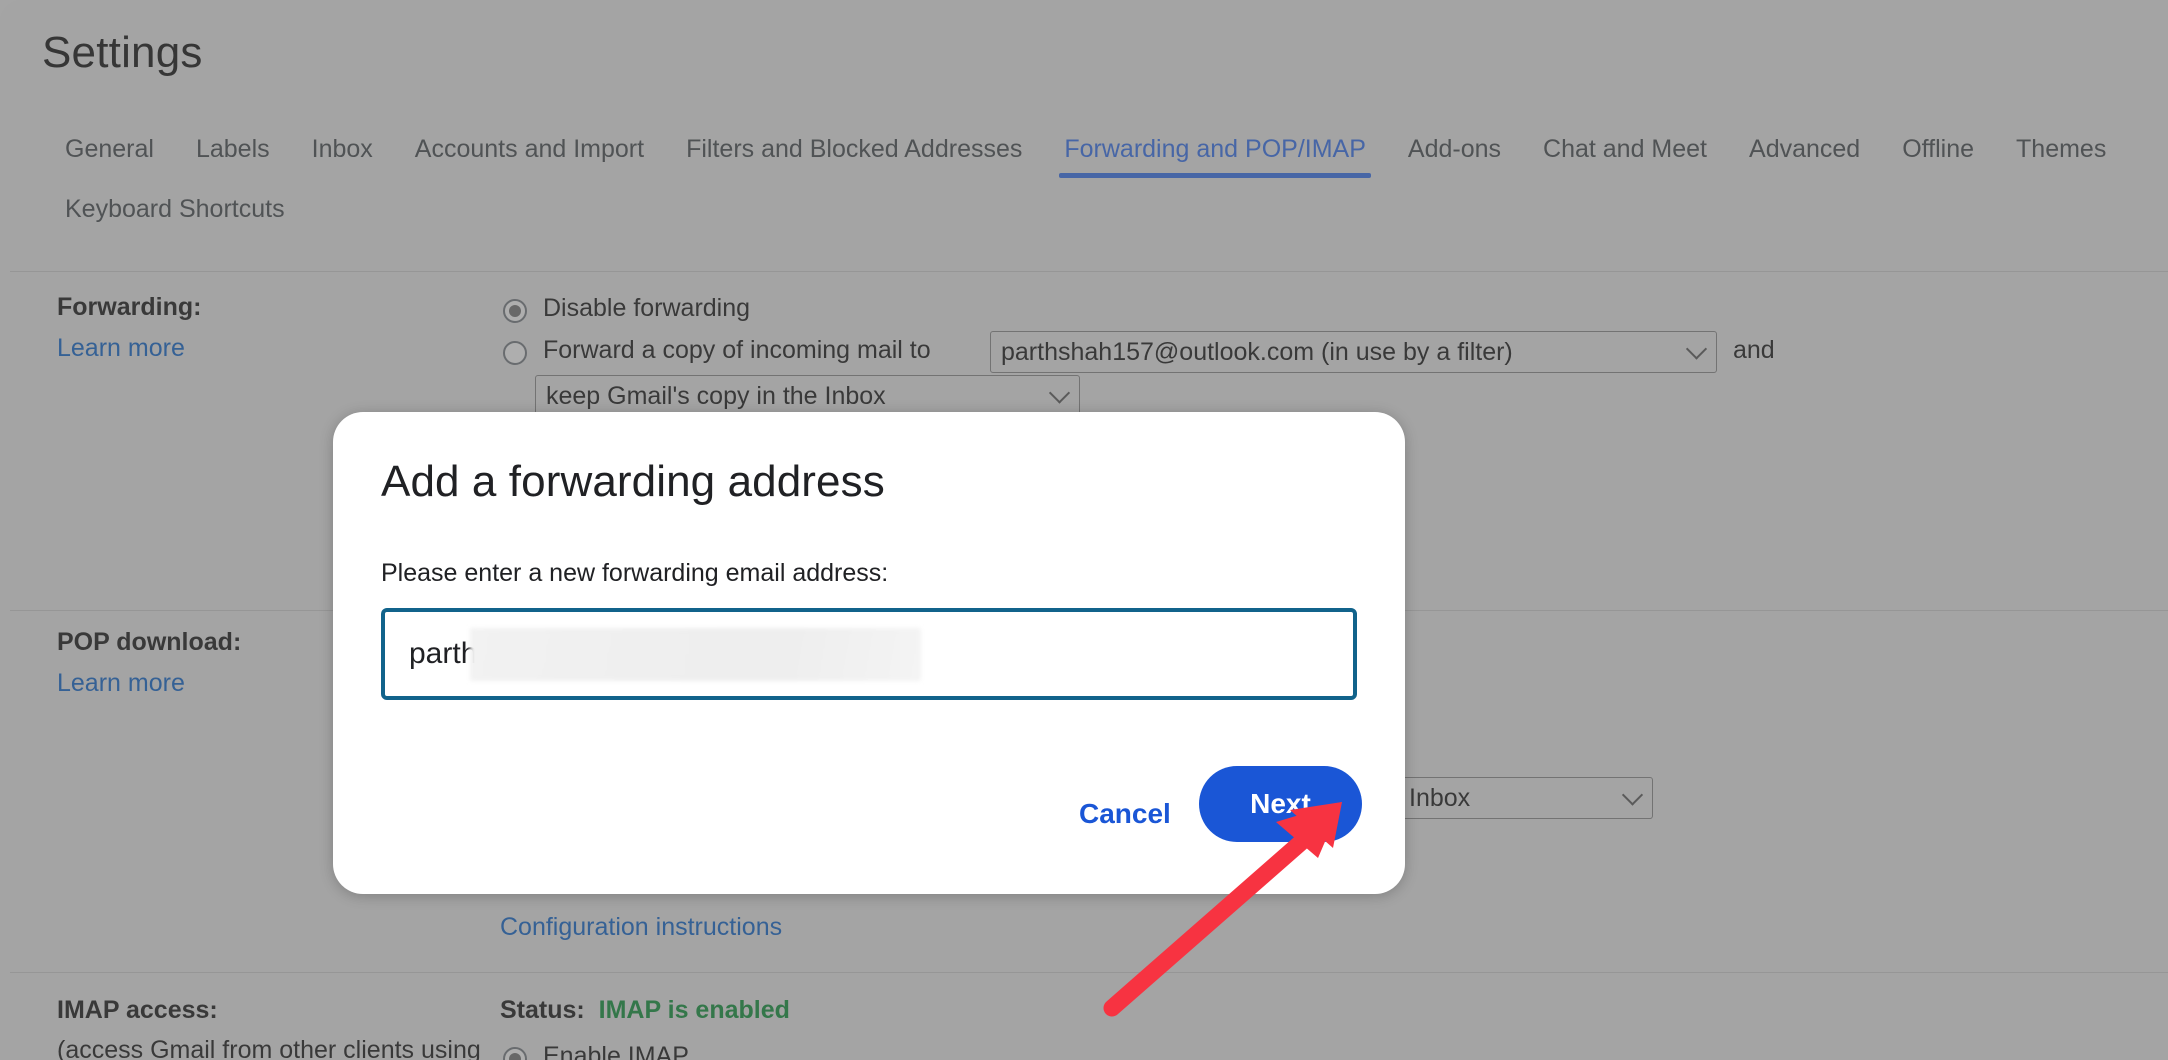  Describe the element at coordinates (737, 350) in the screenshot. I see `label-forward-copy: Forward a copy of incoming mail to` at that location.